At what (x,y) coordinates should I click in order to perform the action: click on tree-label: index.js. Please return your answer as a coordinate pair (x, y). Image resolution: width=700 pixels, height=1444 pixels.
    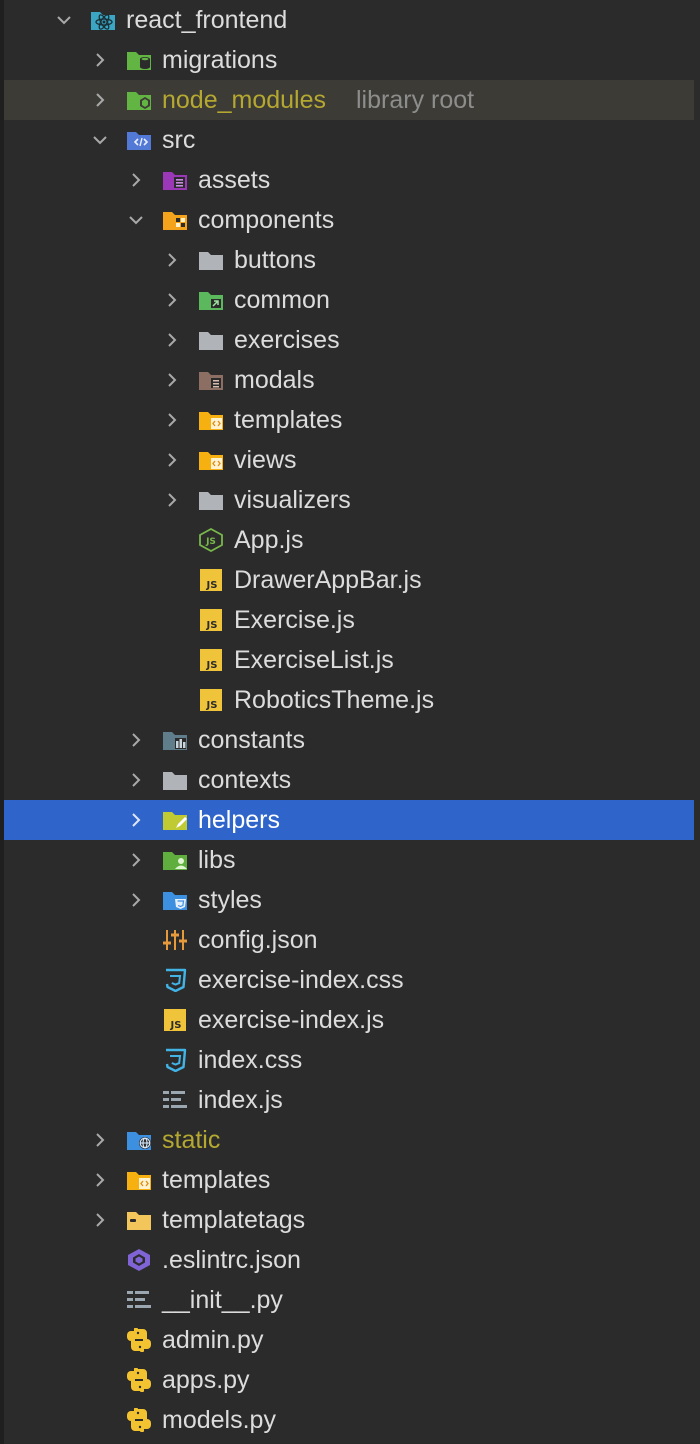
    Looking at the image, I should click on (240, 1100).